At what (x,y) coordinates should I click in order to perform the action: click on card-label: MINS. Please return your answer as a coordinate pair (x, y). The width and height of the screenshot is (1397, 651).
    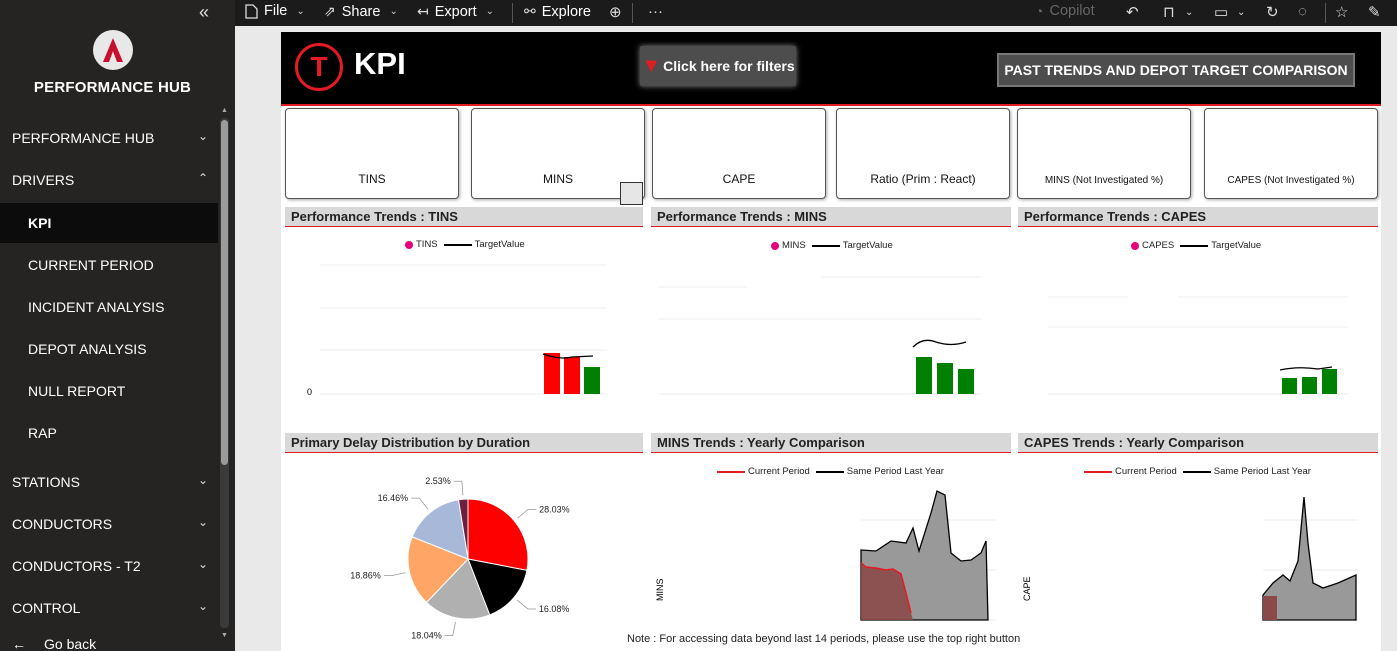
    Looking at the image, I should click on (558, 179).